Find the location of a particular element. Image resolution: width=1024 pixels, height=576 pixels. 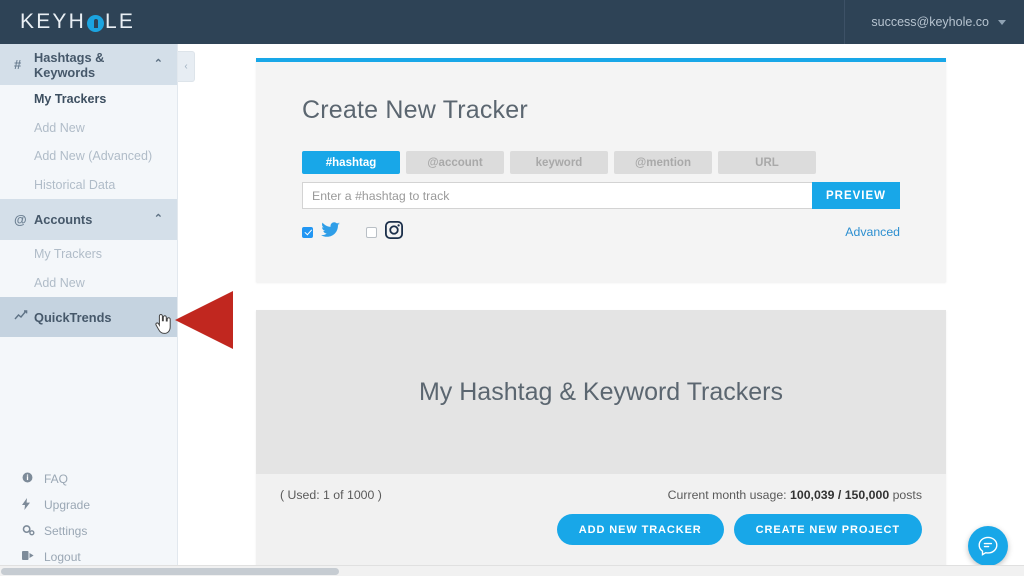

trackers-actions: ADD NEW TRACKER CREATE NEW PROJECT is located at coordinates (601, 529).